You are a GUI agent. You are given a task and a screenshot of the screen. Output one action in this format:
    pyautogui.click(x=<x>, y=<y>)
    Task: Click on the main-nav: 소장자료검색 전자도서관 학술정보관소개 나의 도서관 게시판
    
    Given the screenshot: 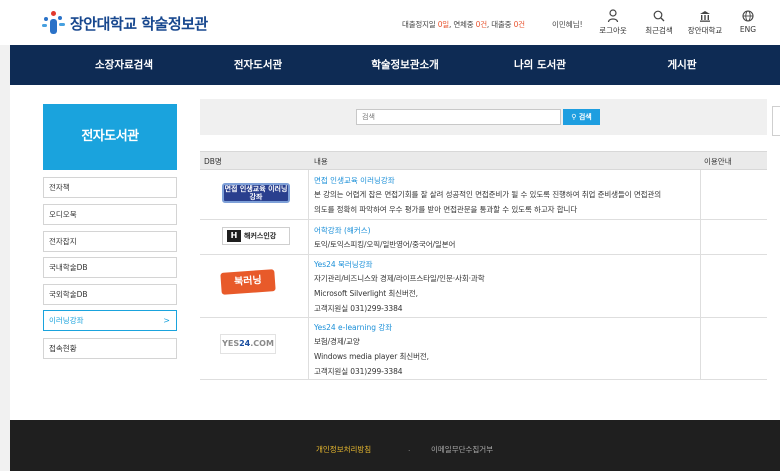 What is the action you would take?
    pyautogui.click(x=395, y=65)
    